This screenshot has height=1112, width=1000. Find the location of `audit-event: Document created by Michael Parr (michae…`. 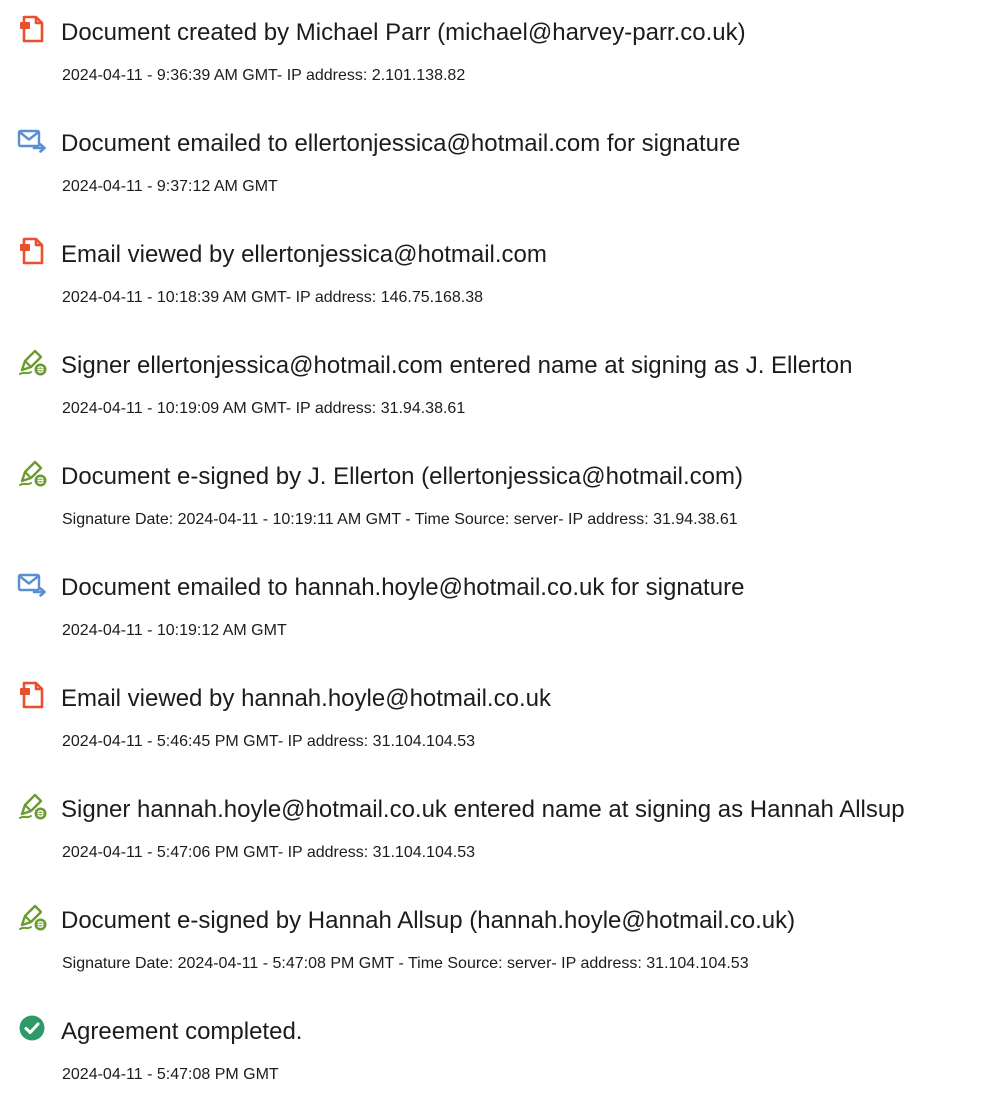

audit-event: Document created by Michael Parr (michae… is located at coordinates (500, 56).